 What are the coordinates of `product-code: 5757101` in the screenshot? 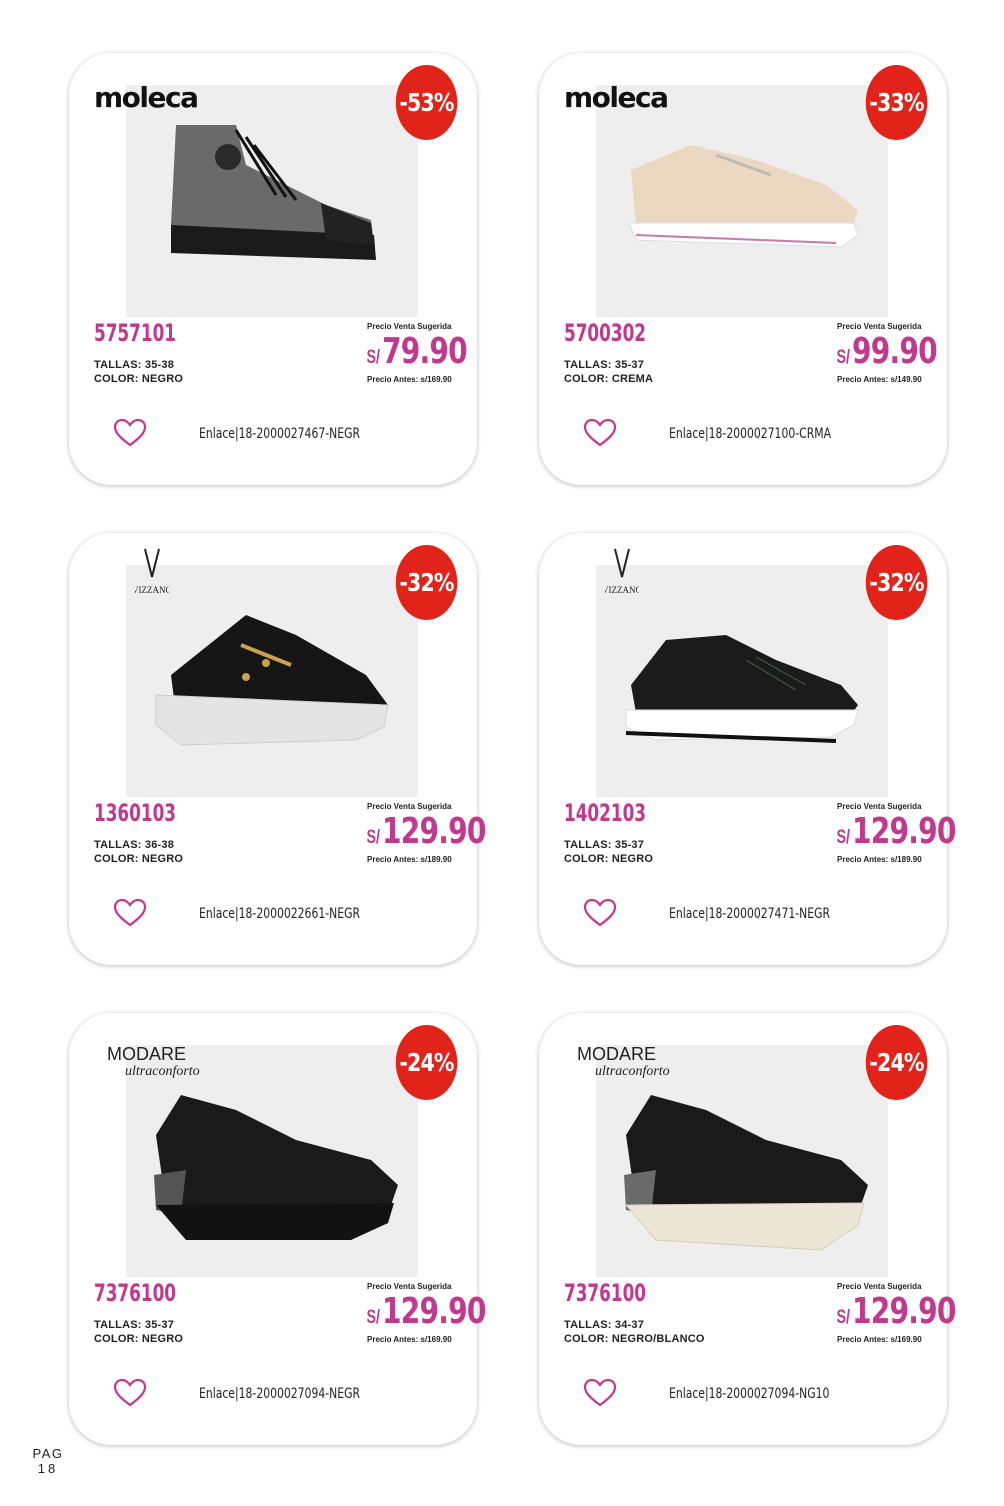 It's located at (135, 333).